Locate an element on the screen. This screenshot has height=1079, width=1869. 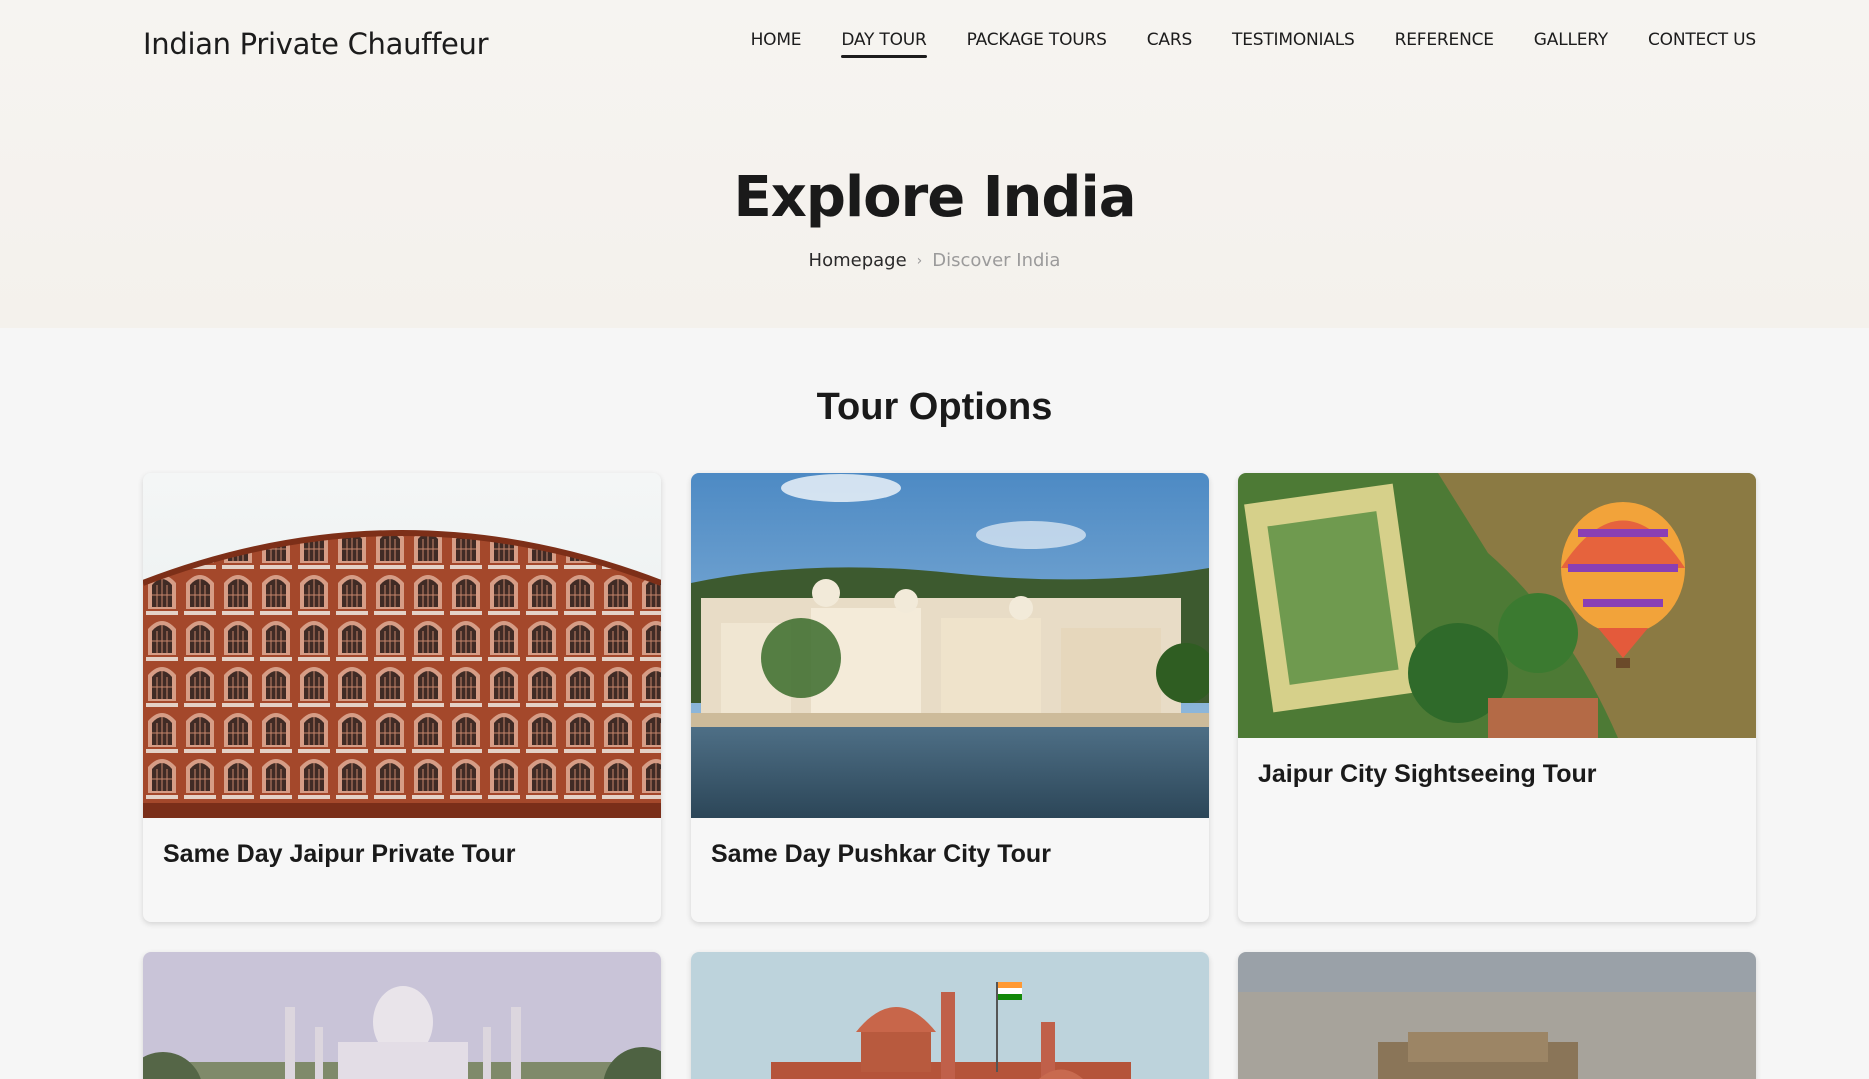
tour-card-title: Same Day Pushkar City Tour is located at coordinates (950, 843).